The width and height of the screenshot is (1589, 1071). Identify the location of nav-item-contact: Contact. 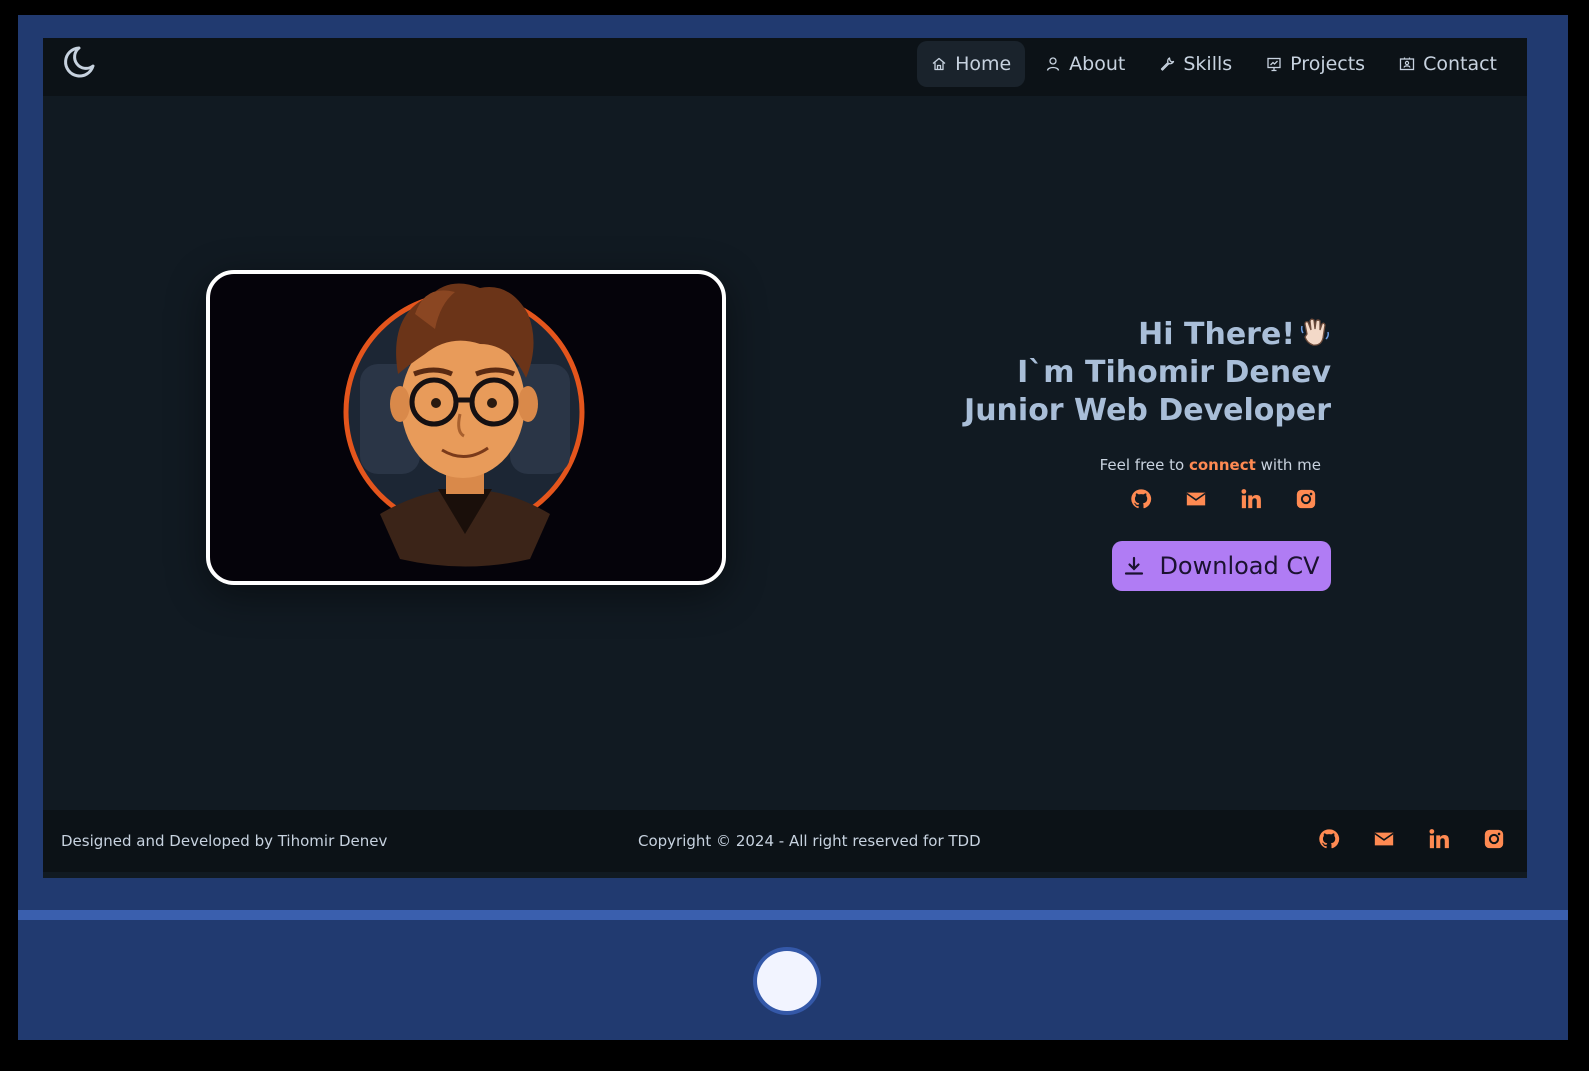
(1448, 64).